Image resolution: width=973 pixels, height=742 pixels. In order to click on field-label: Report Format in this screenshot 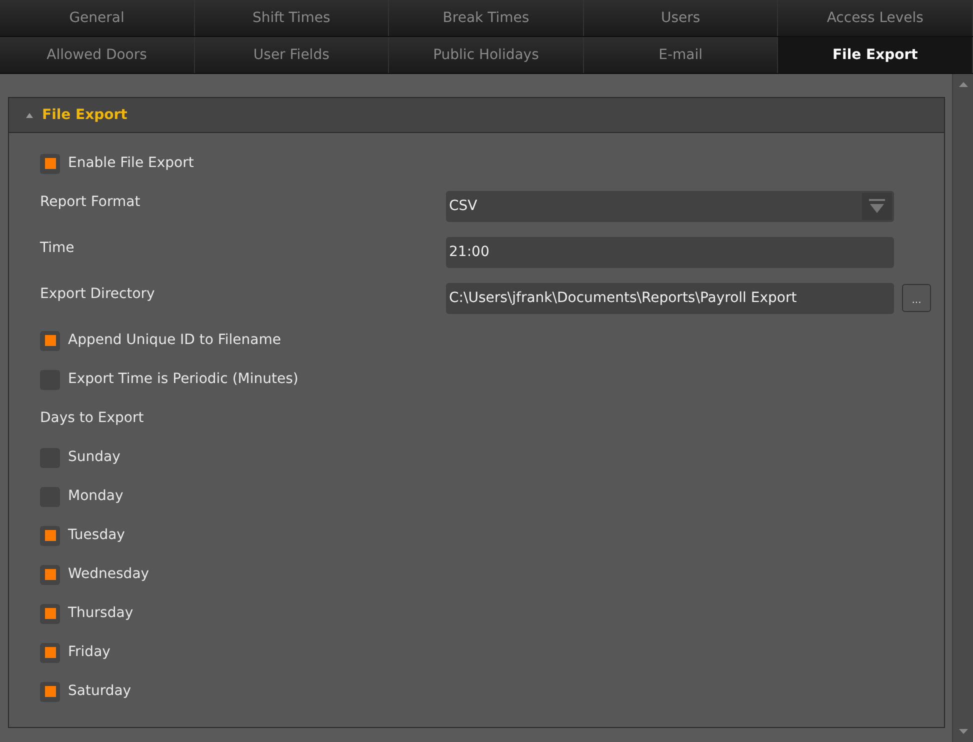, I will do `click(91, 202)`.